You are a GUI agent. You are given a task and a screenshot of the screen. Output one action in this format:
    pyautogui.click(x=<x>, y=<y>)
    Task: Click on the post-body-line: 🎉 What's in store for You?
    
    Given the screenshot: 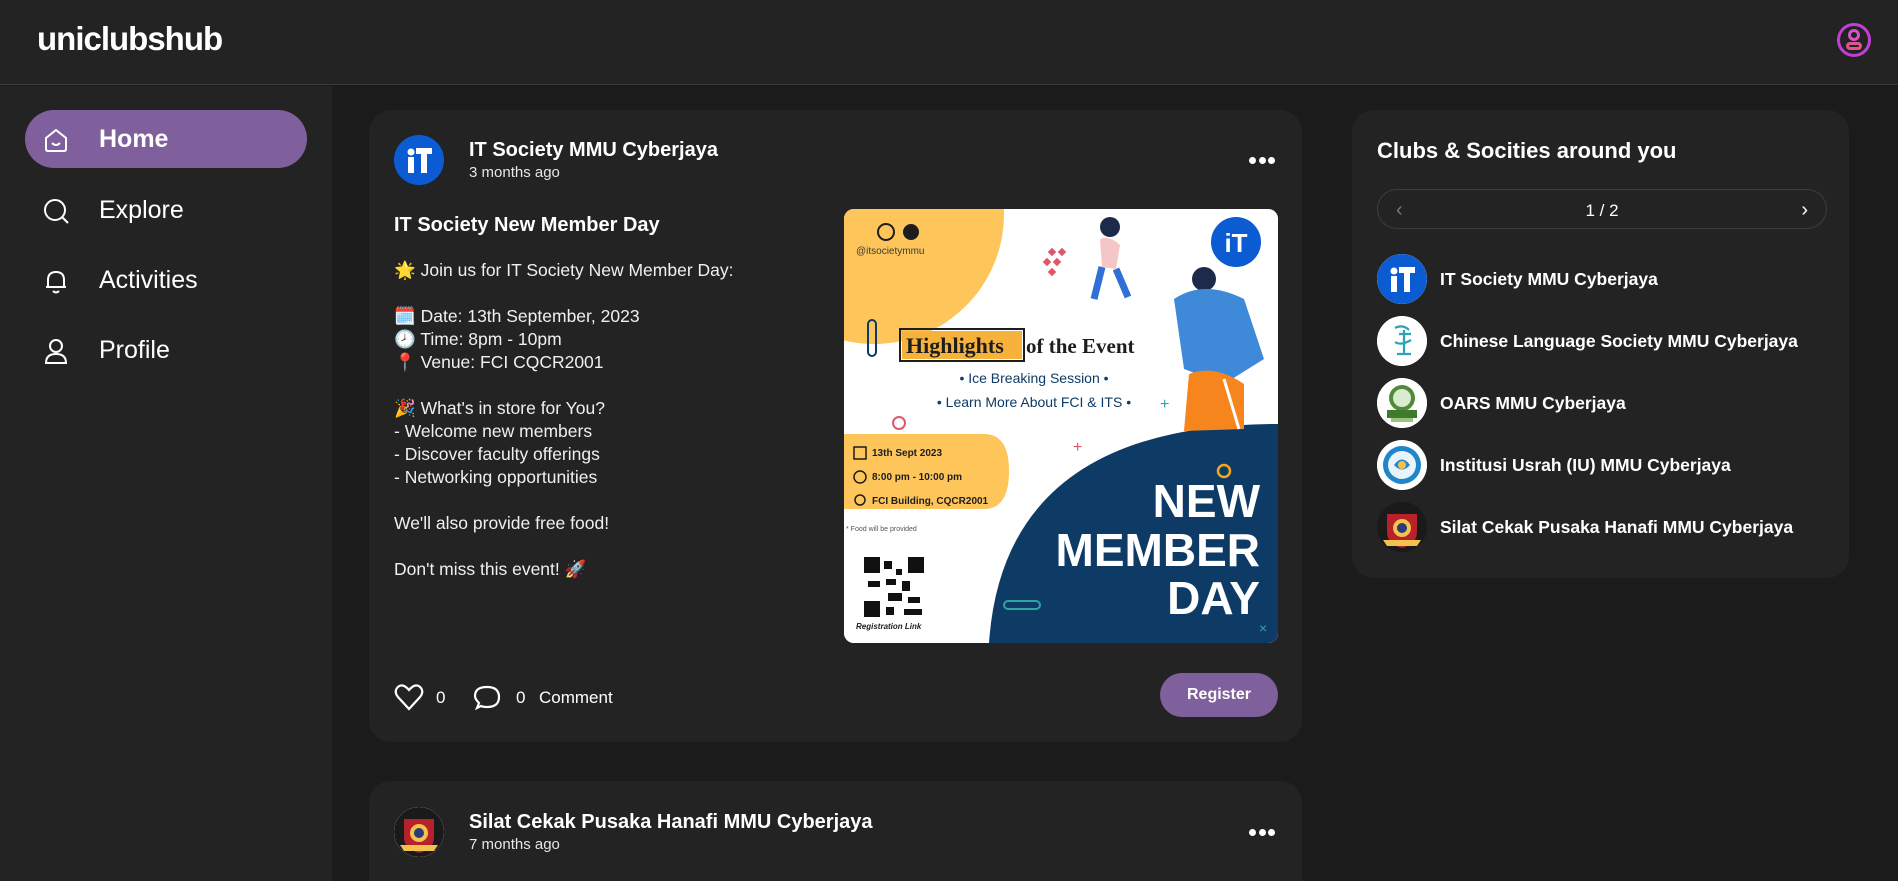 What is the action you would take?
    pyautogui.click(x=499, y=408)
    